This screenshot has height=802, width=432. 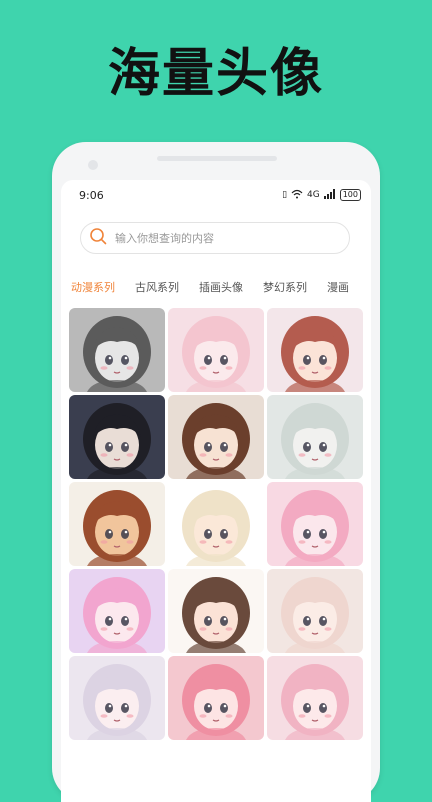 I want to click on status-icons: ▯ 4G 100, so click(x=321, y=195).